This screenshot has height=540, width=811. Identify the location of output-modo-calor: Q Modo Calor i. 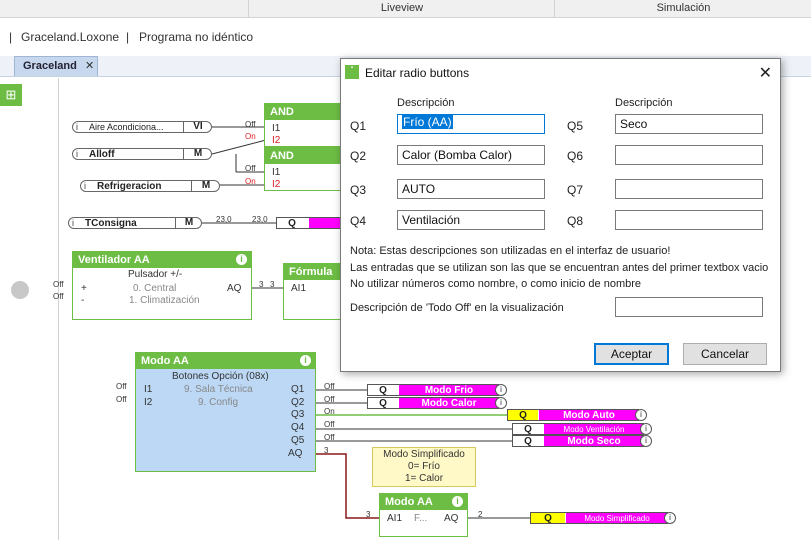
(437, 403).